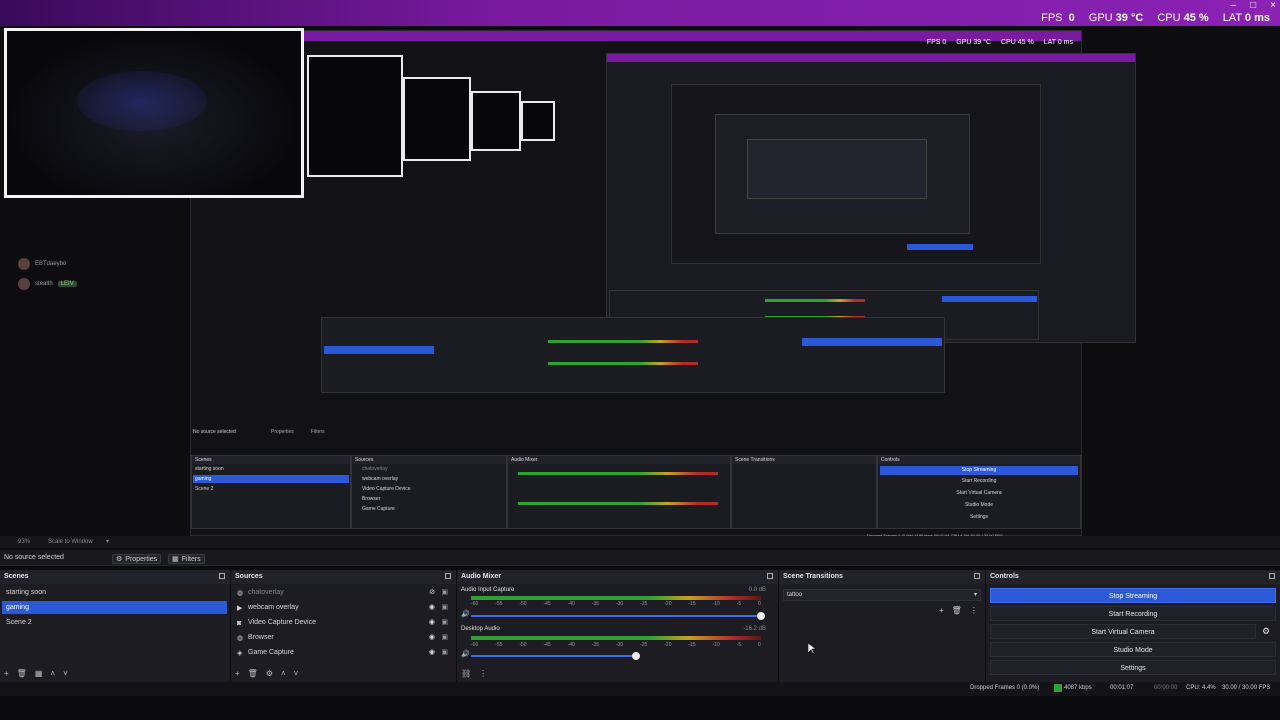 This screenshot has width=1280, height=720. What do you see at coordinates (547, 604) in the screenshot?
I see `tick-label: -45` at bounding box center [547, 604].